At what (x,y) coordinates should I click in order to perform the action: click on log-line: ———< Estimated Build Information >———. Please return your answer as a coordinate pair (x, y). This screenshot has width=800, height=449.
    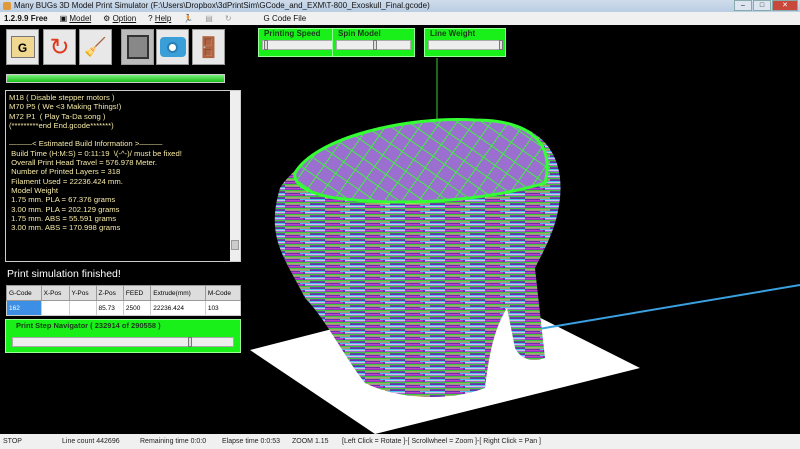
    Looking at the image, I should click on (86, 144).